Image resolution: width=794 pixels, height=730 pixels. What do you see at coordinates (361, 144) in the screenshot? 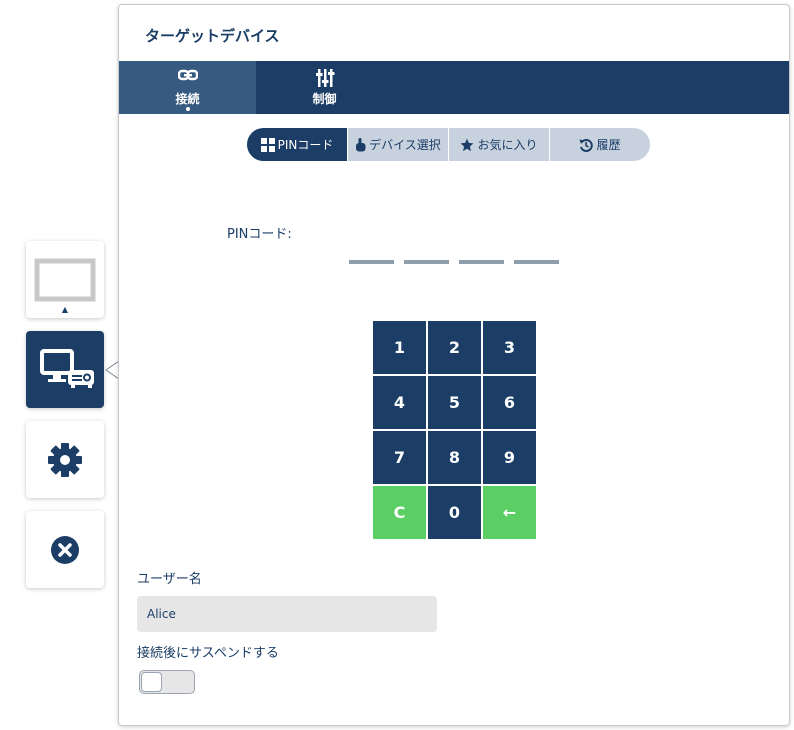
I see `hand-pointer-icon` at bounding box center [361, 144].